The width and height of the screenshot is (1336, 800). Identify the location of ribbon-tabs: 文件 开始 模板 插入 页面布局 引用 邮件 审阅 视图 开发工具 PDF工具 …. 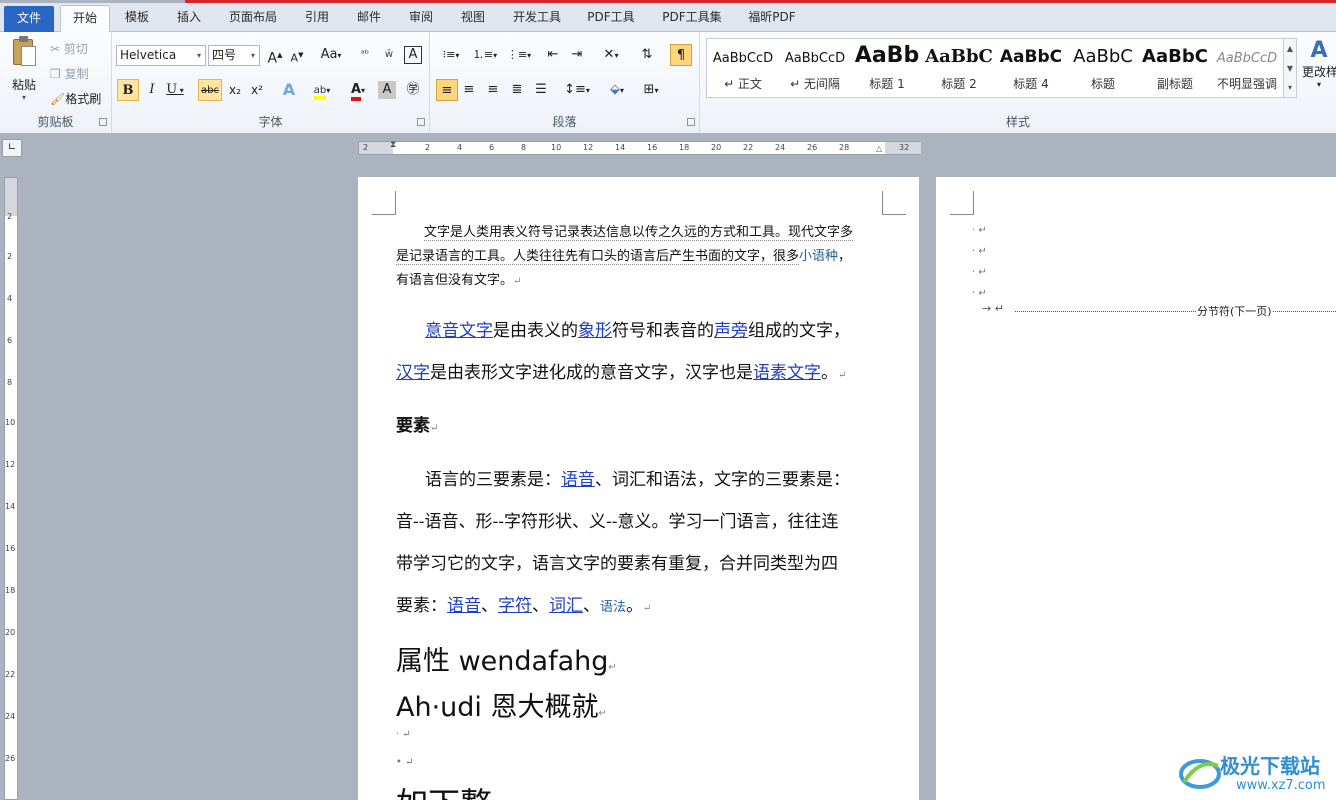
(668, 18).